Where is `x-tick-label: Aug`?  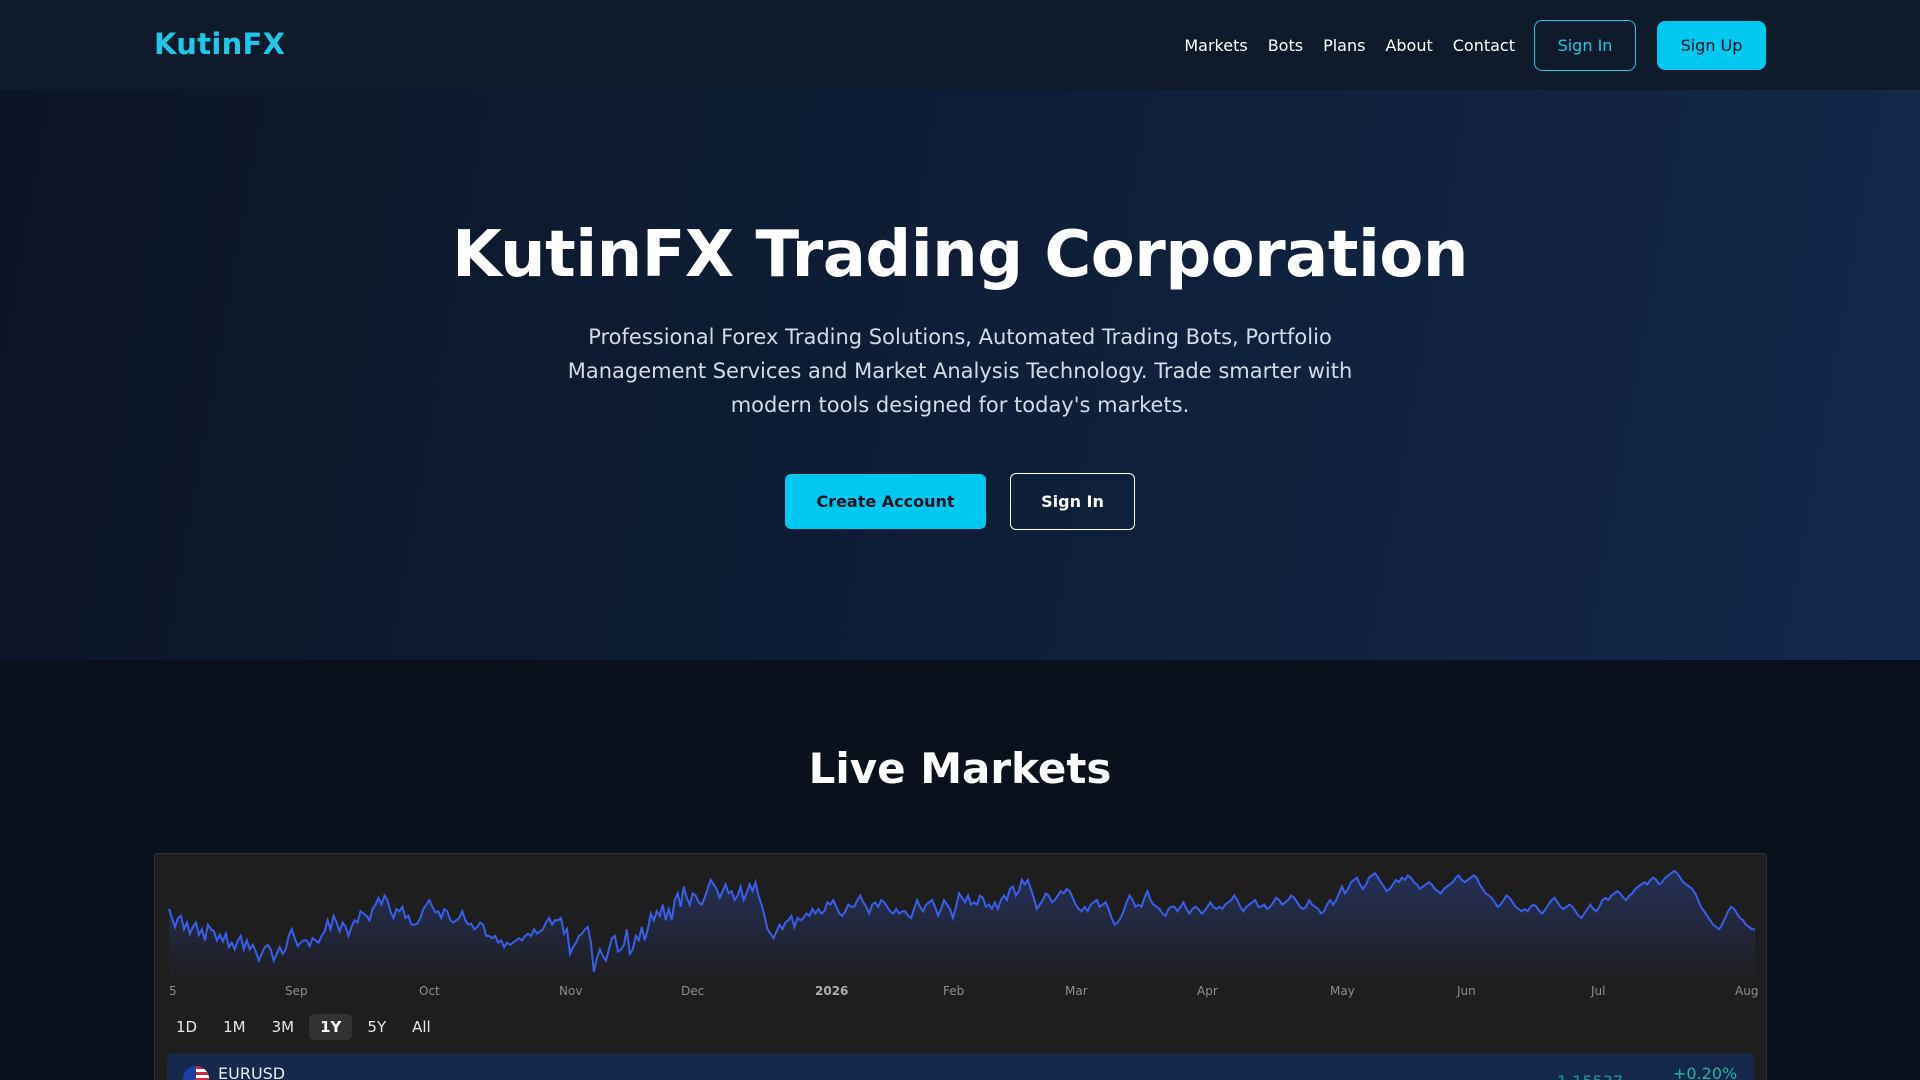 x-tick-label: Aug is located at coordinates (1746, 991).